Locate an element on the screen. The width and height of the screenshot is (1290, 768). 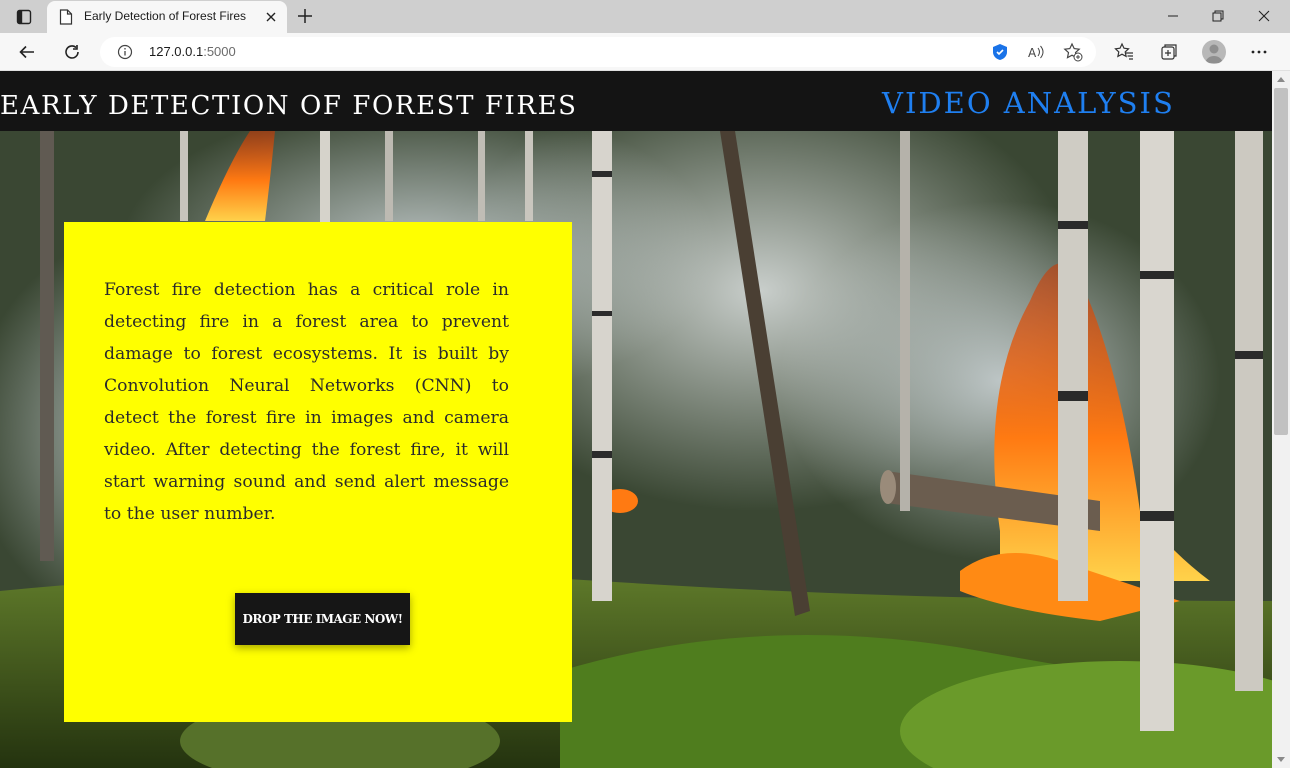
scroll-thumb is located at coordinates (1281, 261).